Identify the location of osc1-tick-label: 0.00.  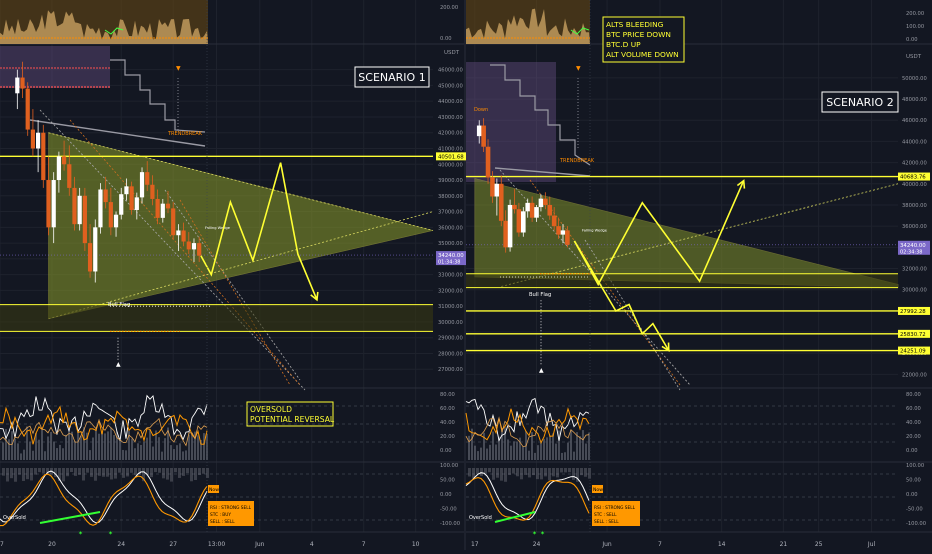
(912, 451).